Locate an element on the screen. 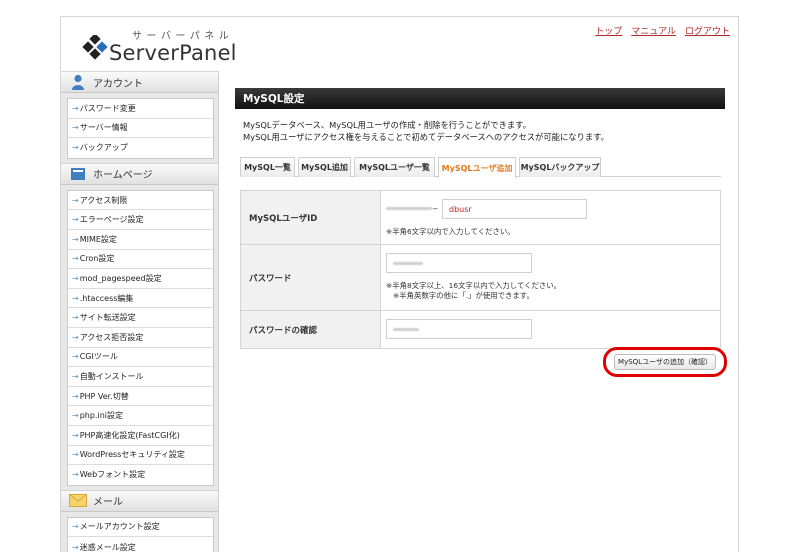 The image size is (800, 552). tab-mysql-list: MySQL一覧 is located at coordinates (267, 167).